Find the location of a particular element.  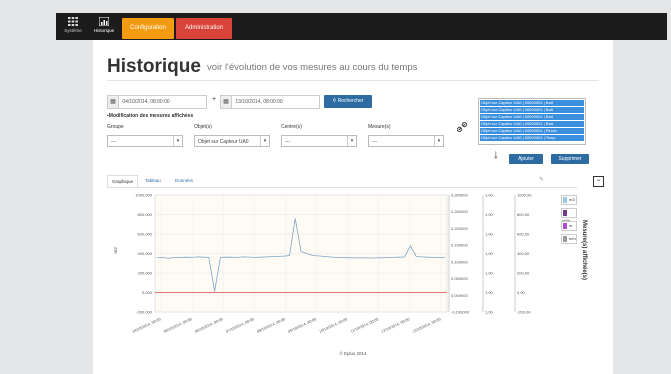

x-tick-label: 05/10/2014, 00:00 is located at coordinates (177, 325).